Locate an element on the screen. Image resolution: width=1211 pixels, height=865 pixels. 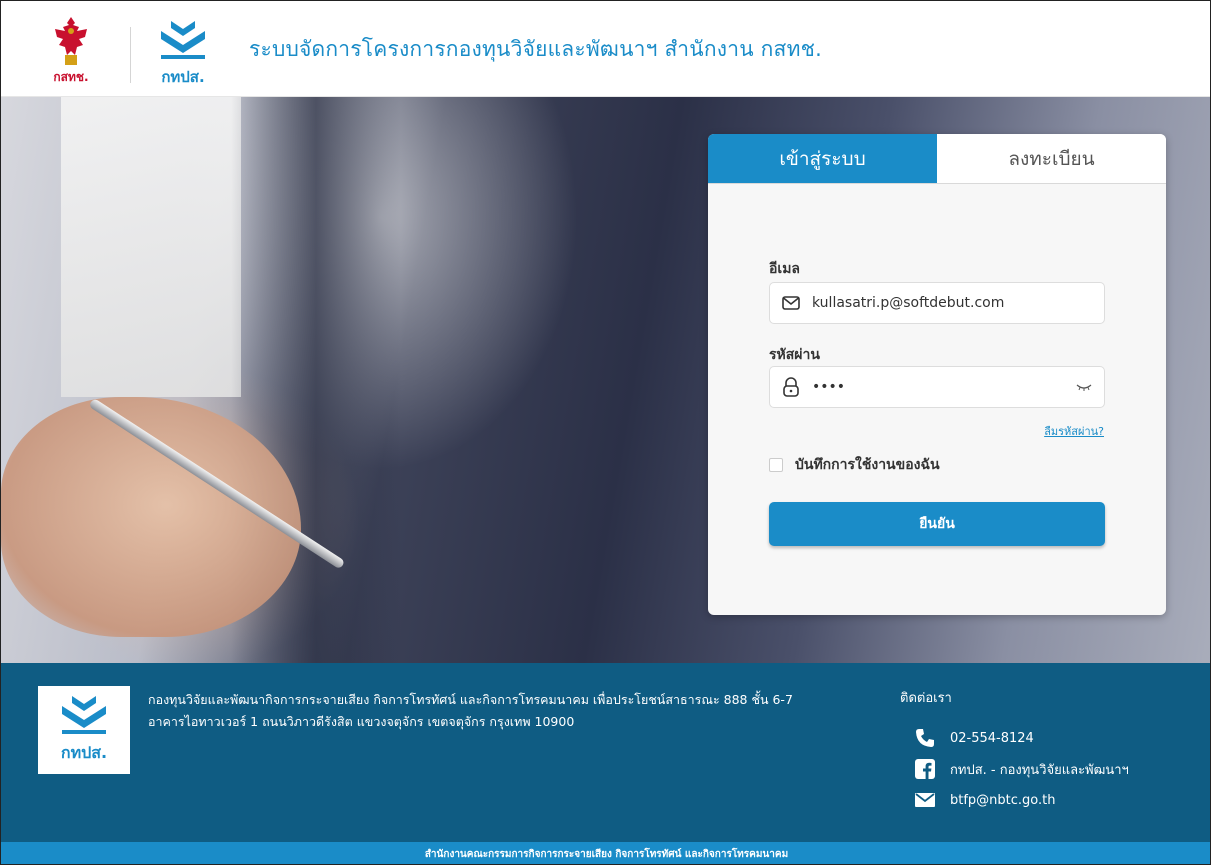
tab-register: ลงทะเบียน is located at coordinates (1051, 158).